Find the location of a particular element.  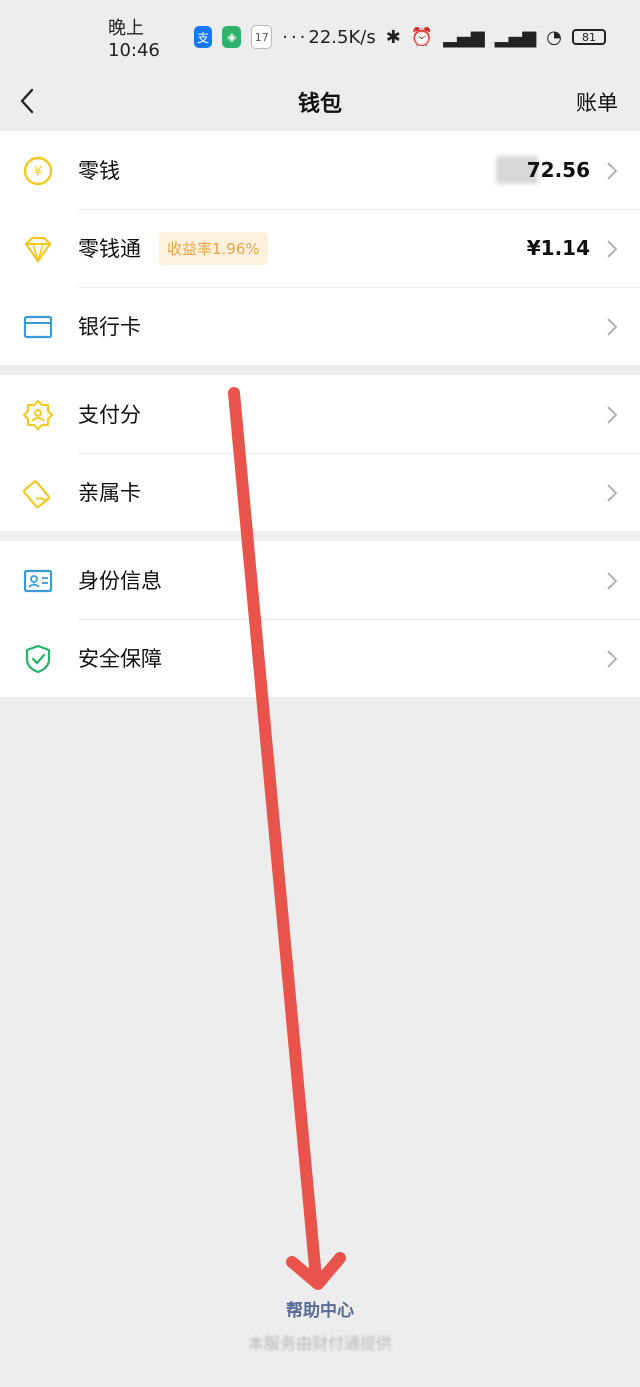

services-group: 支付分 亲属卡 is located at coordinates (320, 453).